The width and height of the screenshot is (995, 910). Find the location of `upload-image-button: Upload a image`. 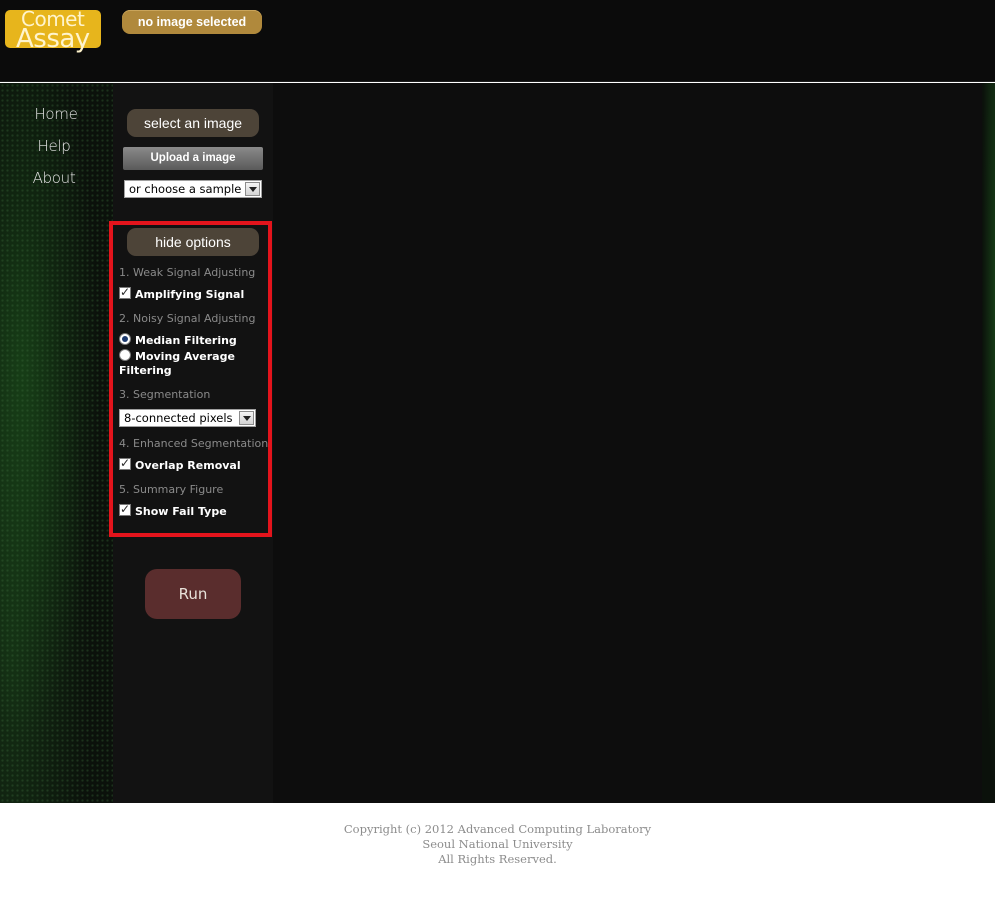

upload-image-button: Upload a image is located at coordinates (193, 158).